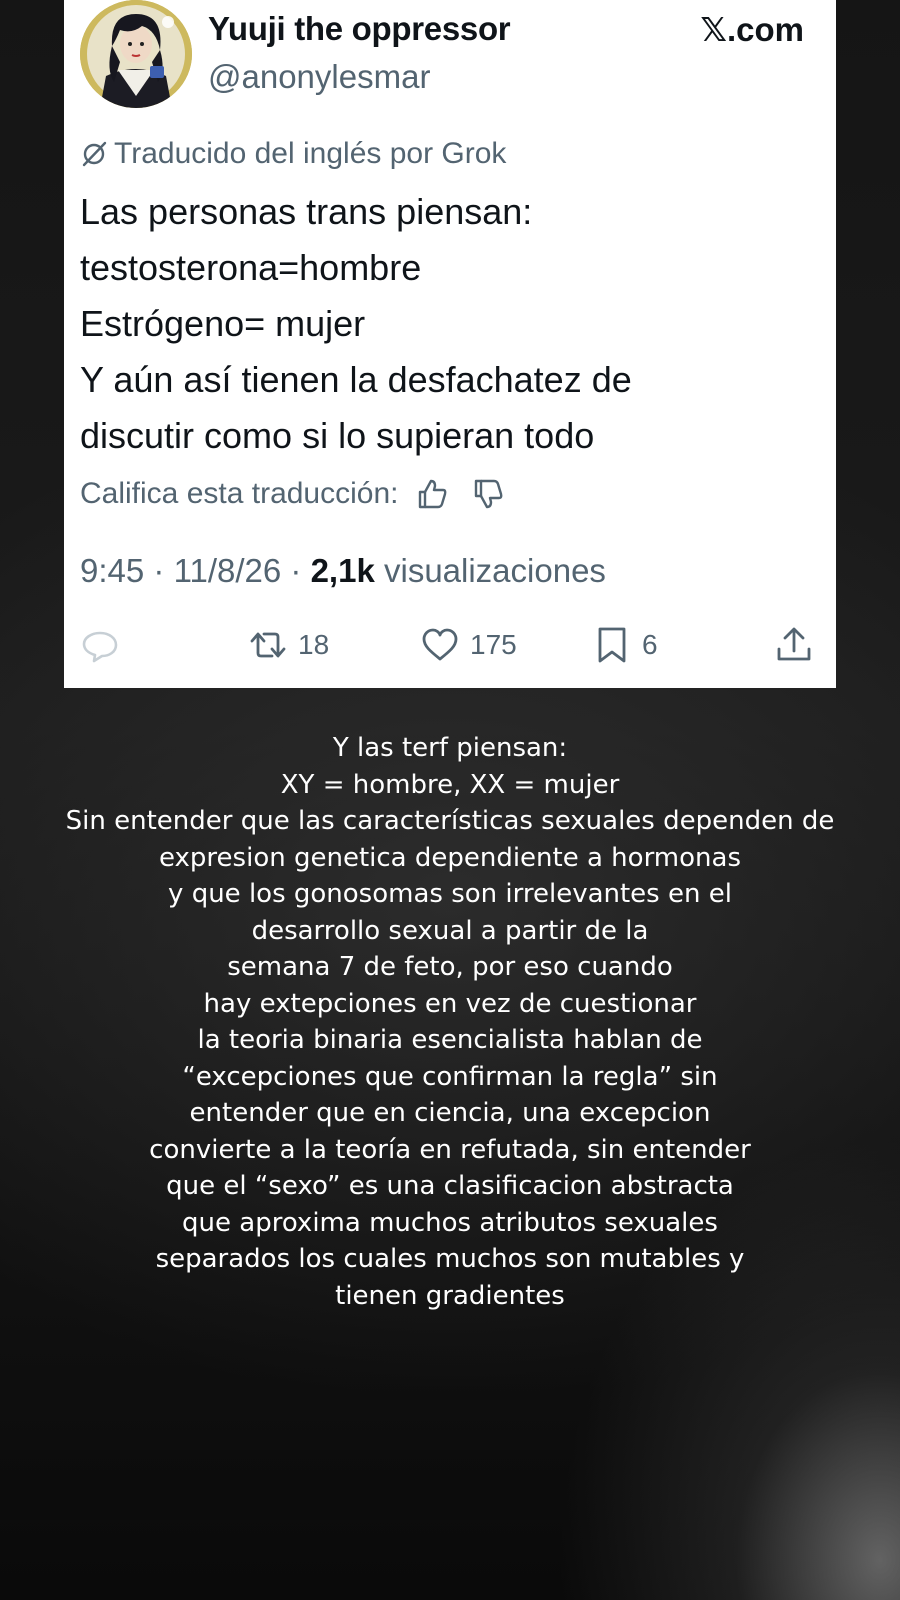  Describe the element at coordinates (450, 930) in the screenshot. I see `caption-line: desarrollo sexual a partir de la` at that location.